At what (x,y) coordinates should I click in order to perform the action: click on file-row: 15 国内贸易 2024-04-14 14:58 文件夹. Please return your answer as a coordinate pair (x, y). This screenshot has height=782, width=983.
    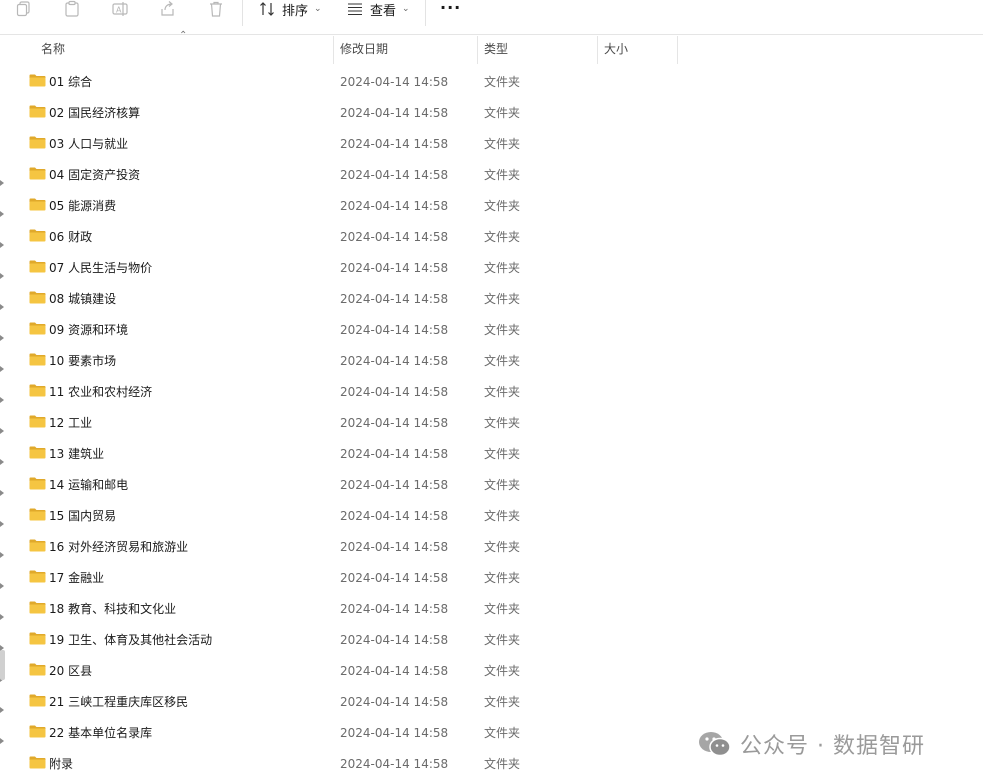
    Looking at the image, I should click on (491, 516).